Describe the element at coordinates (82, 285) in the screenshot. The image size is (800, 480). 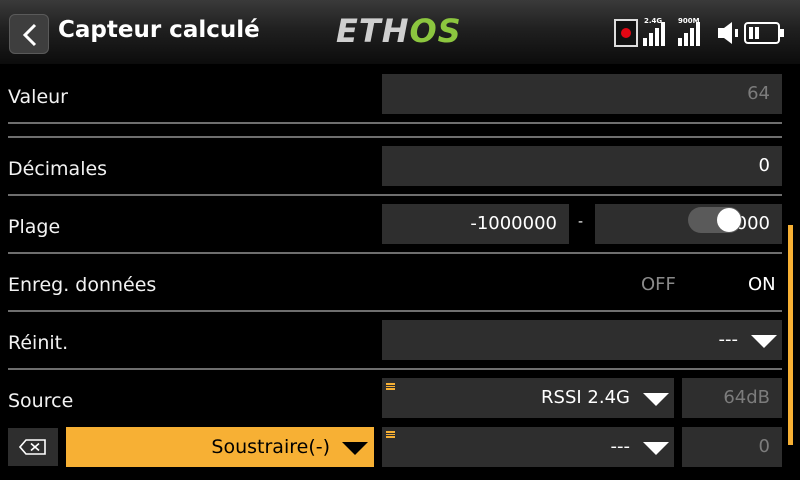
I see `enreg-label: Enreg. données` at that location.